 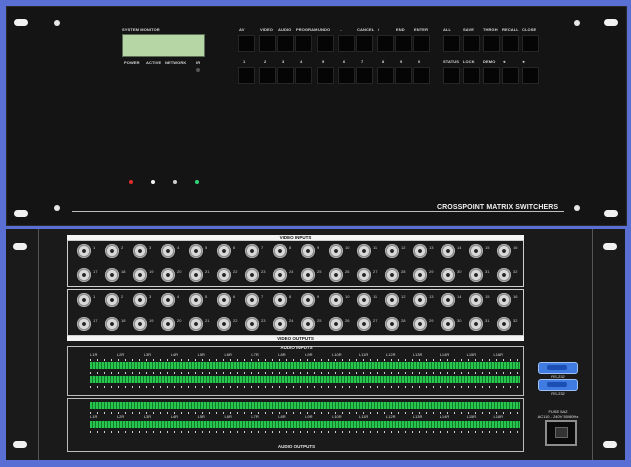 I want to click on audio-input-channel-label: L16R, so click(x=498, y=354).